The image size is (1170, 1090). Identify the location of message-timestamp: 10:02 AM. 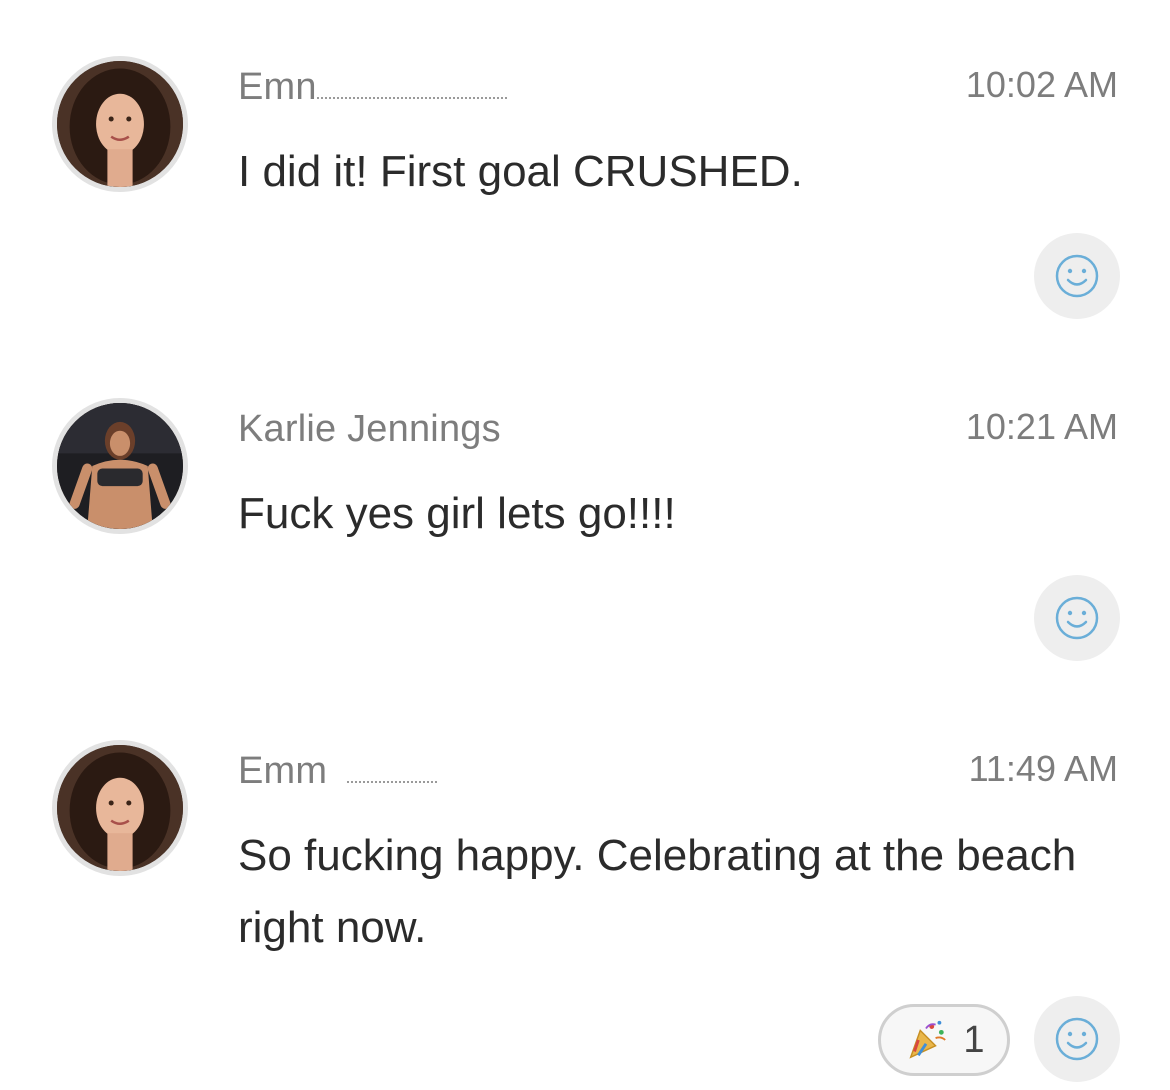
(1041, 84).